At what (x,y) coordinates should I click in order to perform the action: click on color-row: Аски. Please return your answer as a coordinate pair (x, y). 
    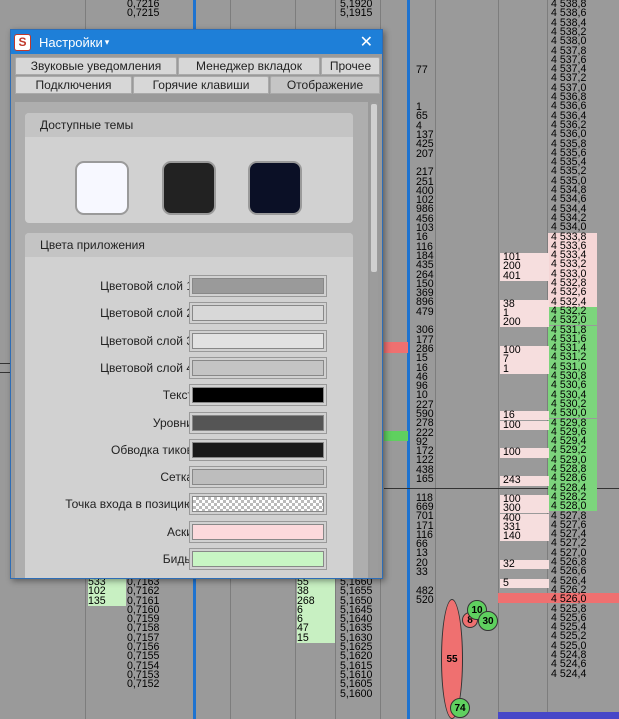
    Looking at the image, I should click on (189, 531).